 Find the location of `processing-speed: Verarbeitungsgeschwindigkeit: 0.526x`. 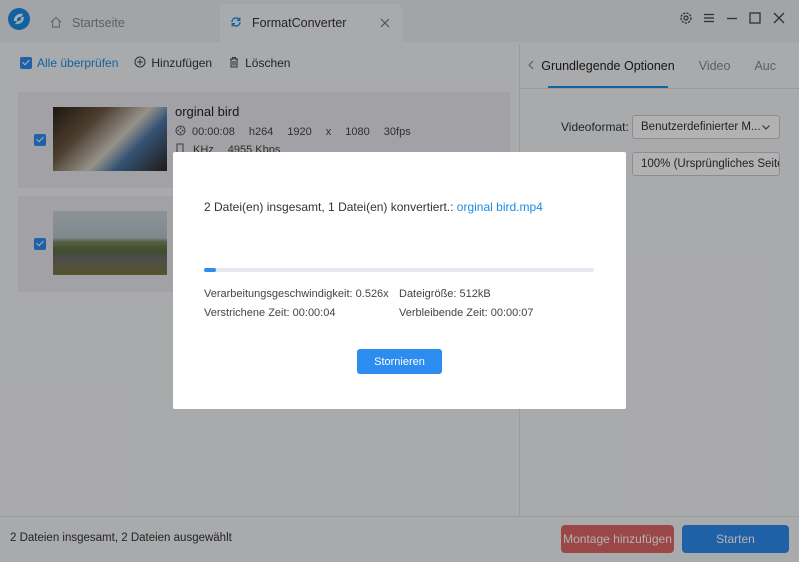

processing-speed: Verarbeitungsgeschwindigkeit: 0.526x is located at coordinates (296, 294).